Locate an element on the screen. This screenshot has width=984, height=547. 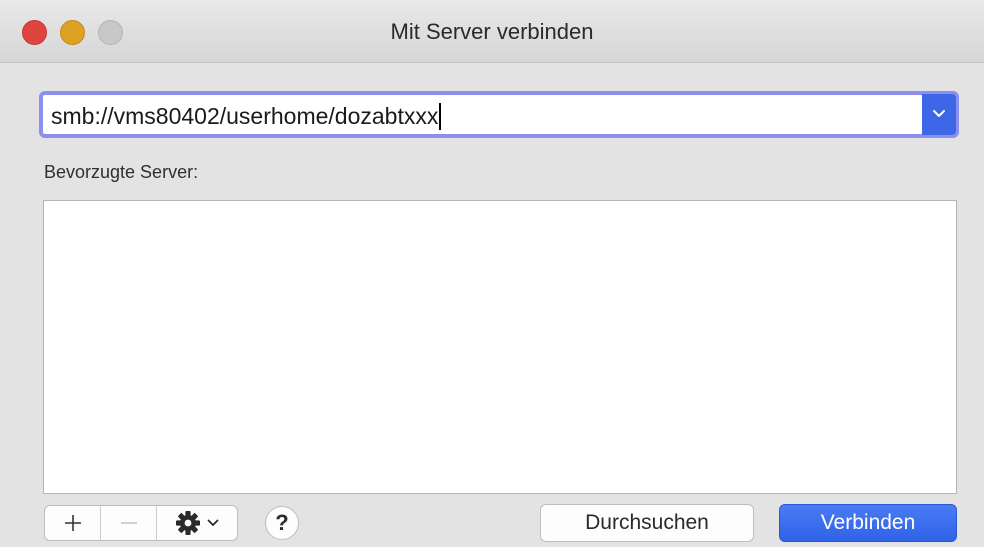
gear-icon is located at coordinates (188, 523).